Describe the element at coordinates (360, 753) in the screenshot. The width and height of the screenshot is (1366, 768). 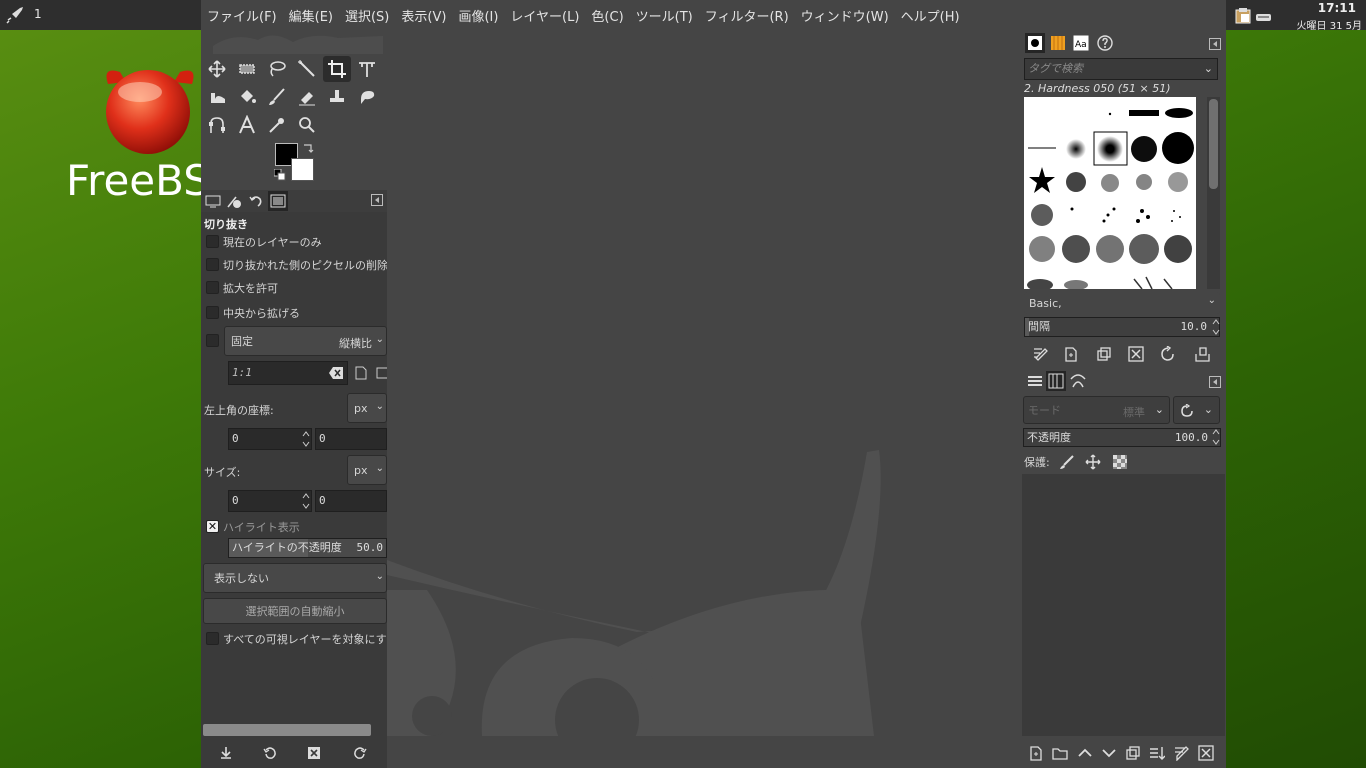
I see `reset-options-icon` at that location.